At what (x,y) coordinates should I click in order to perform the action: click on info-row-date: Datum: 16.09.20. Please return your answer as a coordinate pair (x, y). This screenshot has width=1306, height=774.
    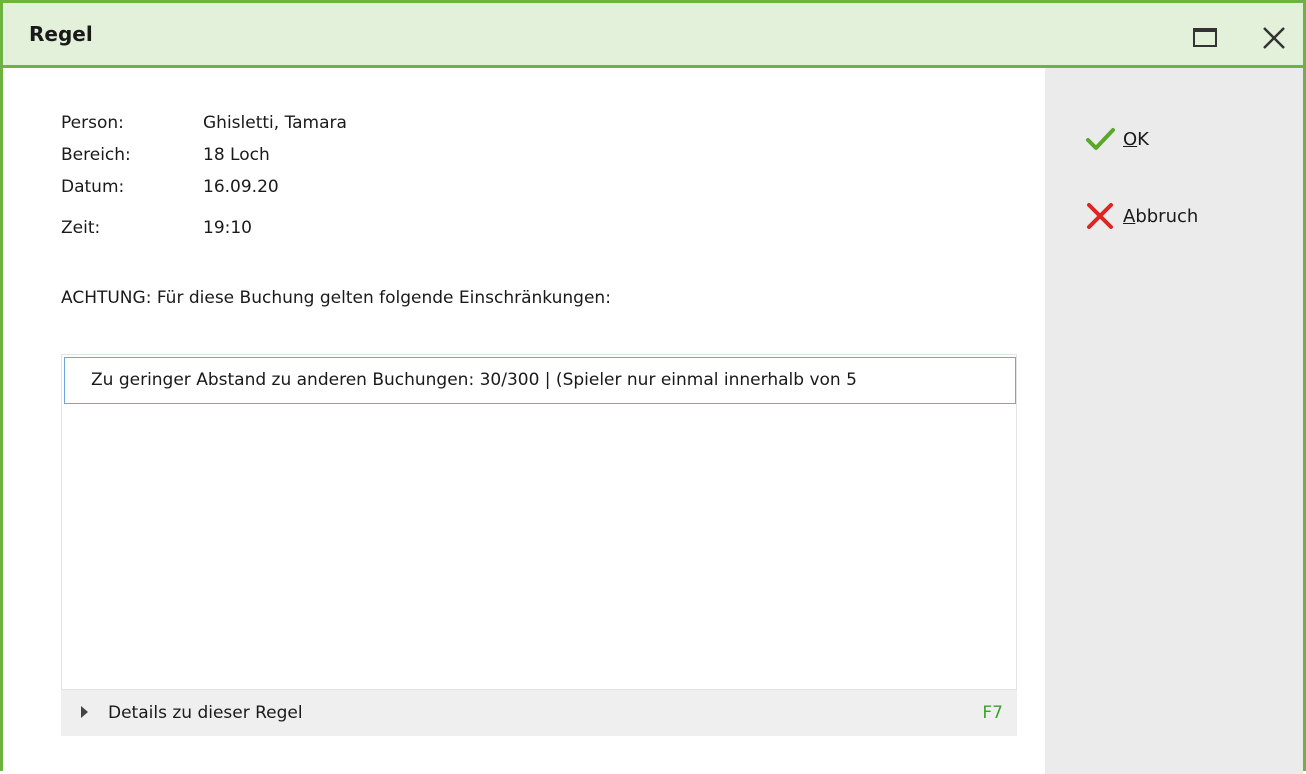
    Looking at the image, I should click on (261, 188).